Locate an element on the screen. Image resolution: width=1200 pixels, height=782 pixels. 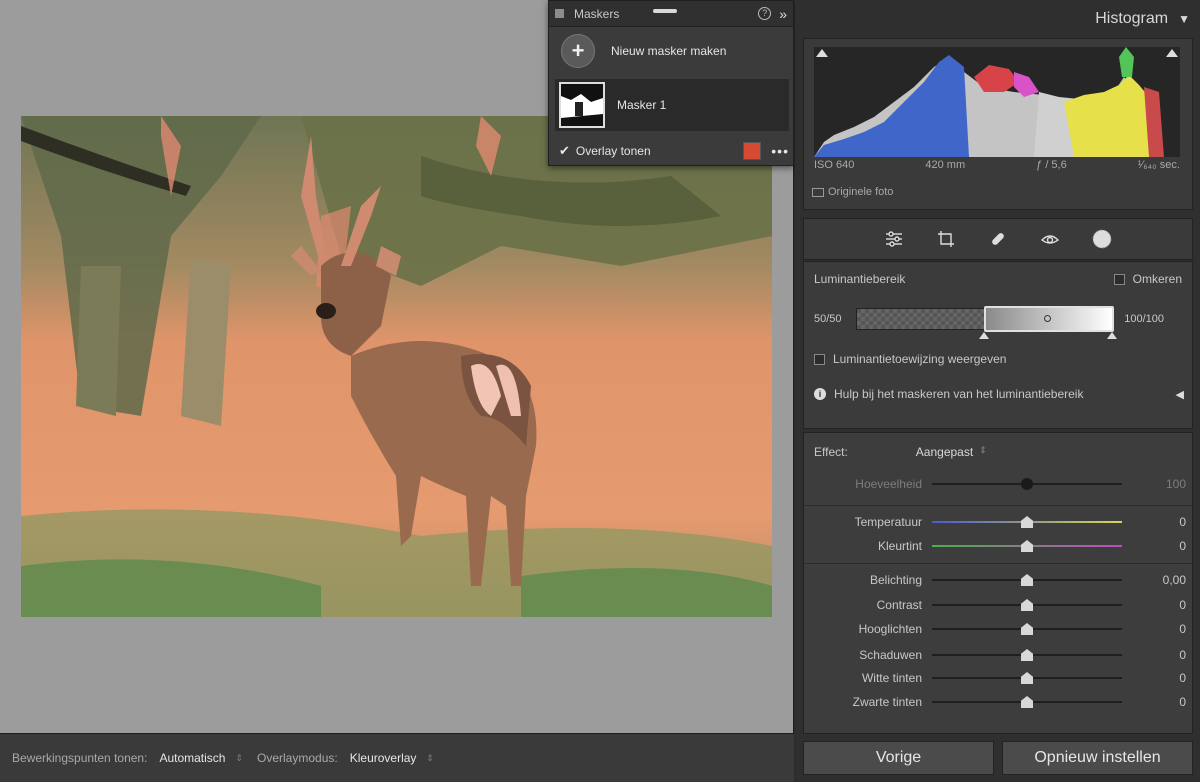
highlights-slider: Hooglichten 0 is located at coordinates (998, 629).